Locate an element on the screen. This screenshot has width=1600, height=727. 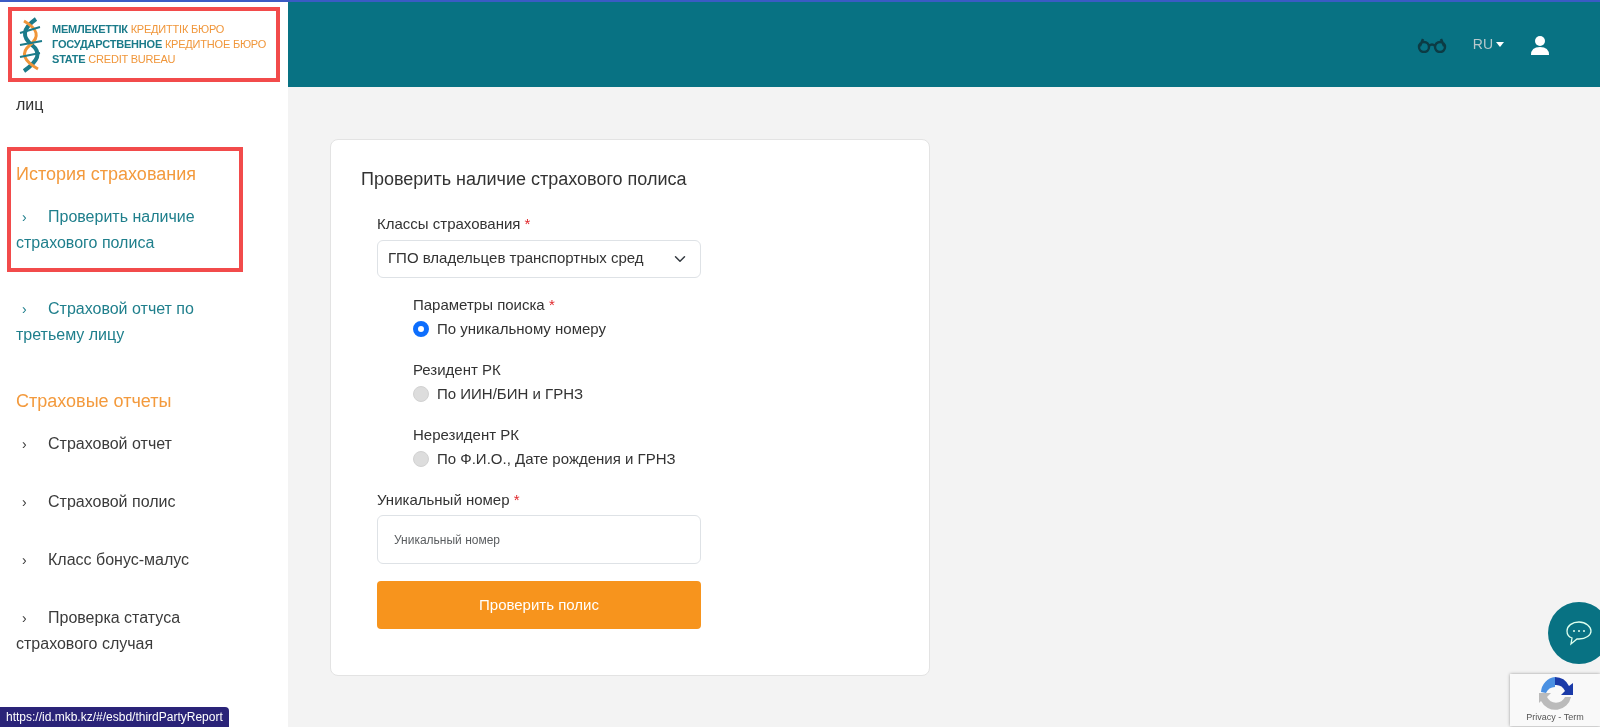
radio-group-label: Резидент РК is located at coordinates (457, 369).